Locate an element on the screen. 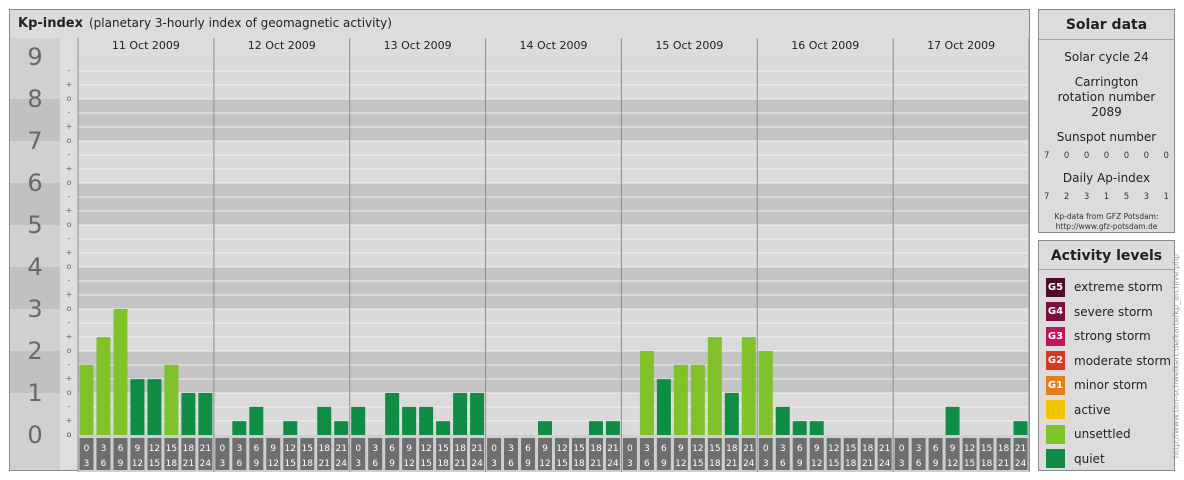 The image size is (1184, 480). day-label: 17 Oct 2009 is located at coordinates (961, 45).